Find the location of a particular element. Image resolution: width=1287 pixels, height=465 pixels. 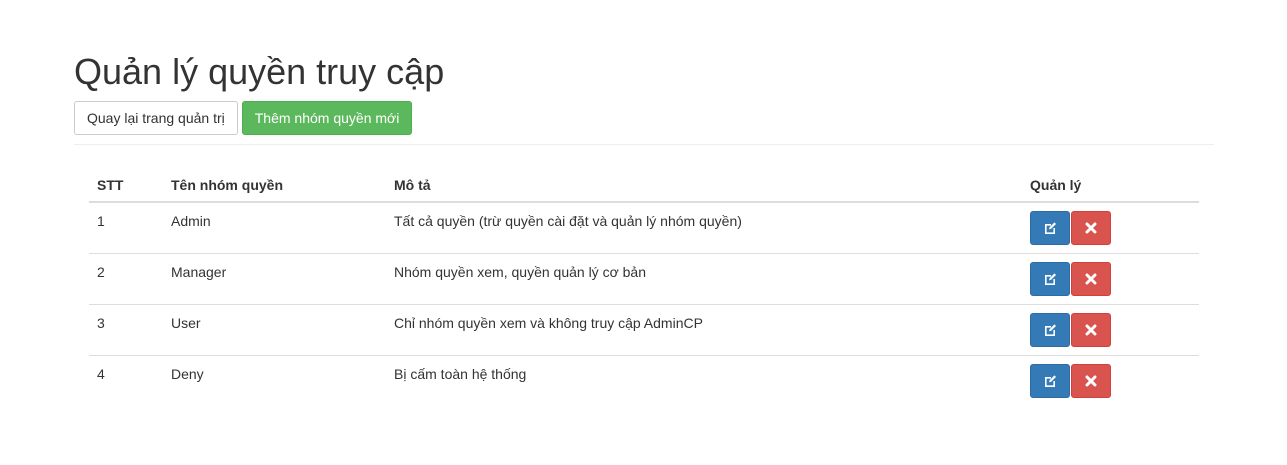

header-manage: Quản lý is located at coordinates (1110, 183).